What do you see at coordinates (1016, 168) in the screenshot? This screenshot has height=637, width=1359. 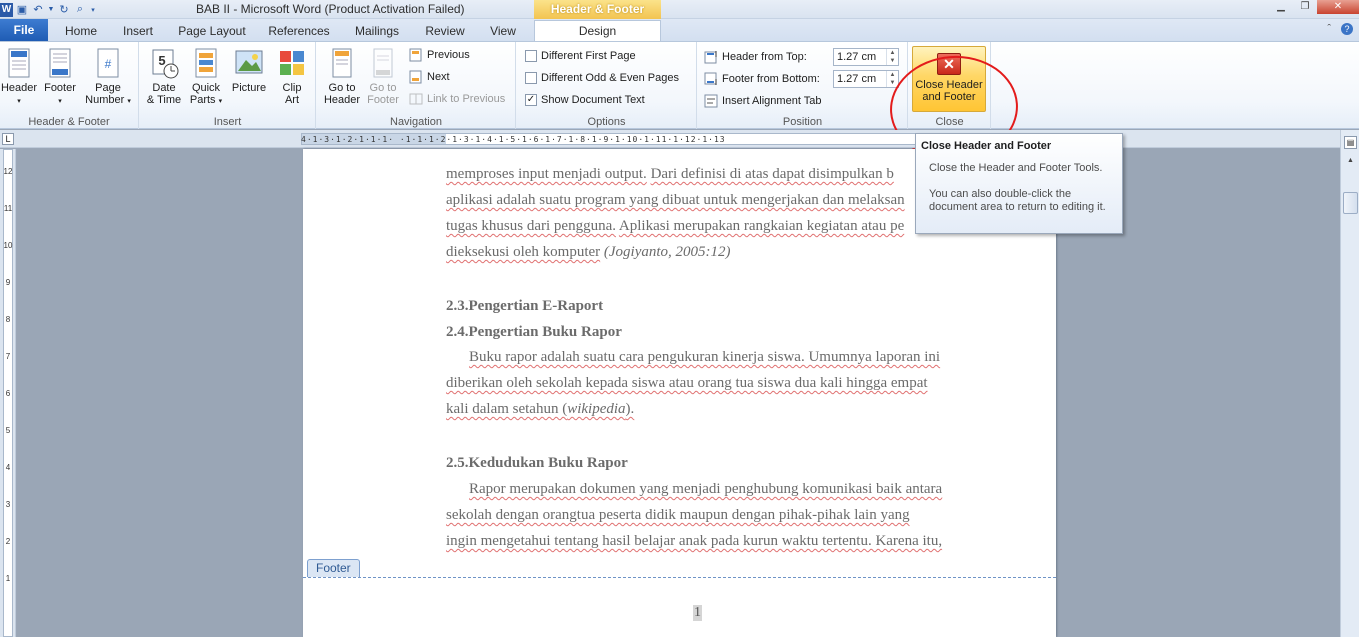 I see `tooltip-line-1: Close the Header and Footer Tools.` at bounding box center [1016, 168].